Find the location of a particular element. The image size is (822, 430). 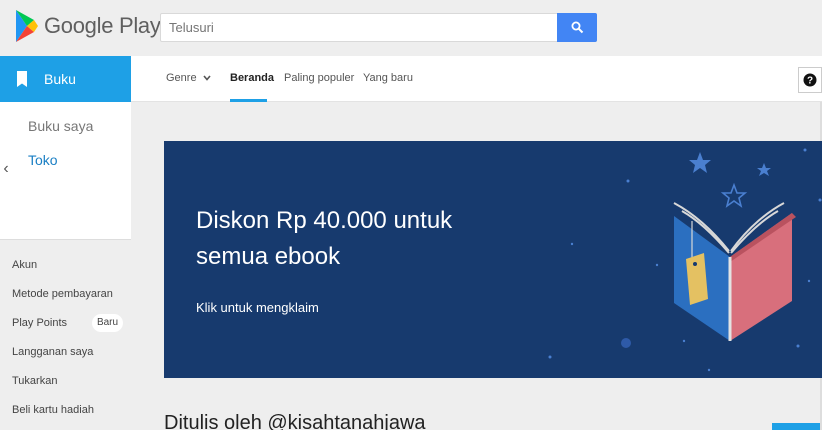

search-icon is located at coordinates (577, 27).